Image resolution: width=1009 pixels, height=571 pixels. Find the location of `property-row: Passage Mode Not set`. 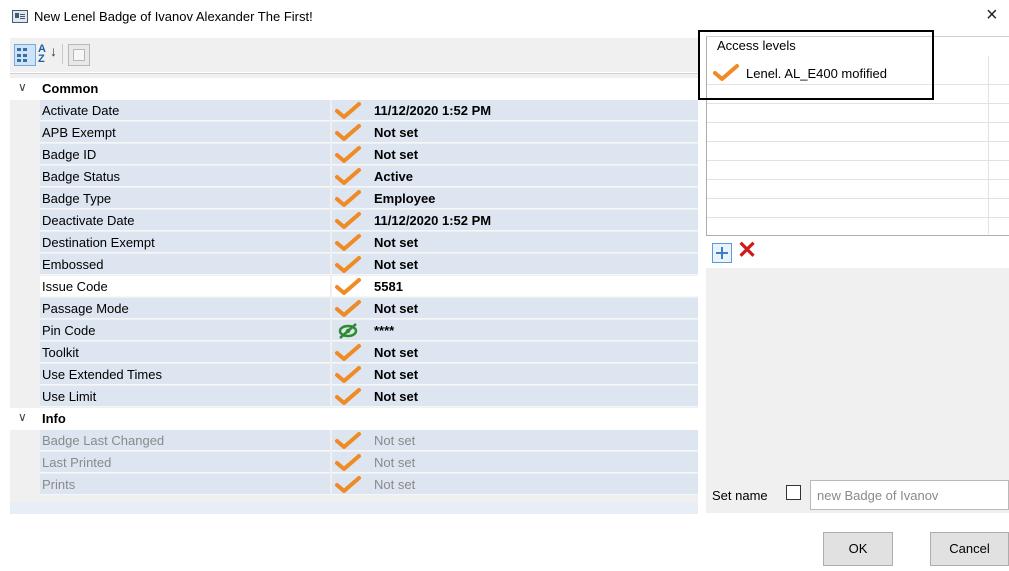

property-row: Passage Mode Not set is located at coordinates (354, 309).